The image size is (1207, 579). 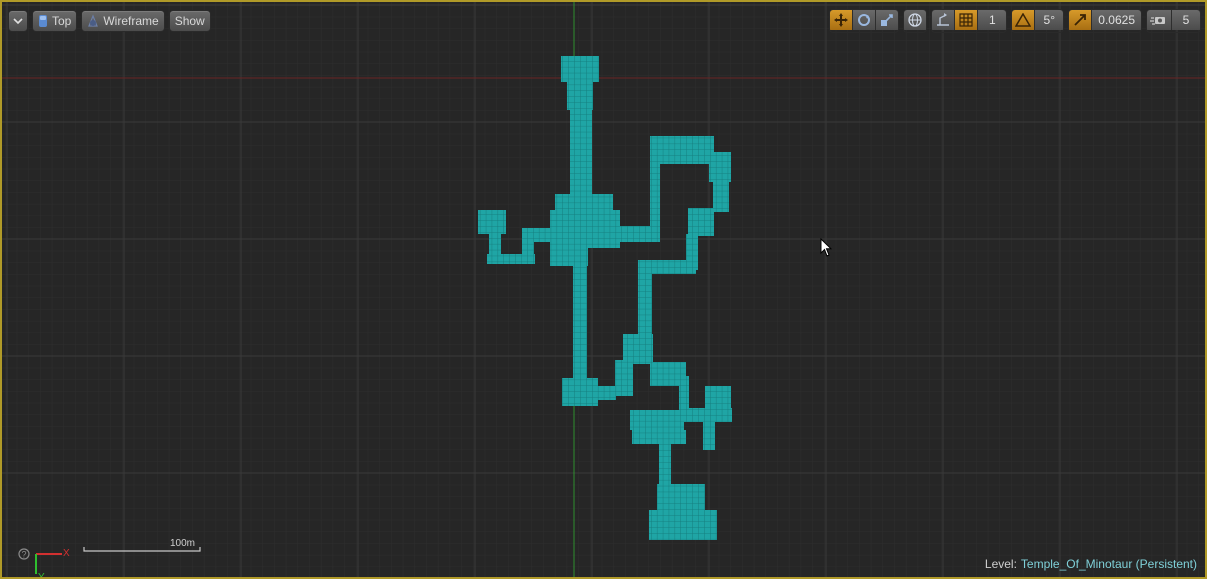 What do you see at coordinates (992, 20) in the screenshot?
I see `grid-snap-value: 1` at bounding box center [992, 20].